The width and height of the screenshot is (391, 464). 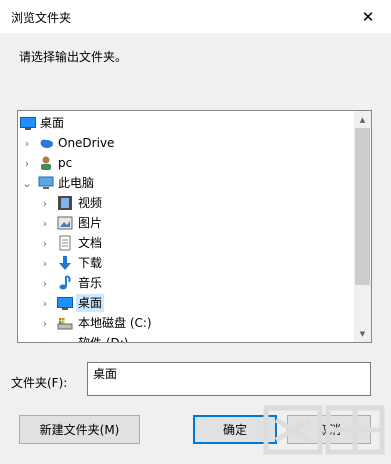 I want to click on local-disk-icon, so click(x=65, y=323).